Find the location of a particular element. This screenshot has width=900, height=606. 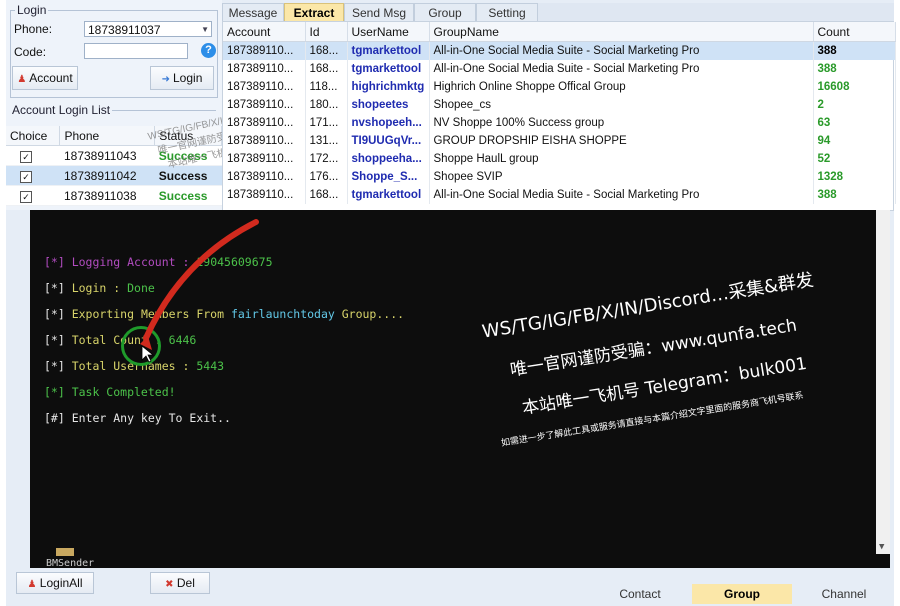

tab-group-bottom: Group is located at coordinates (742, 594).